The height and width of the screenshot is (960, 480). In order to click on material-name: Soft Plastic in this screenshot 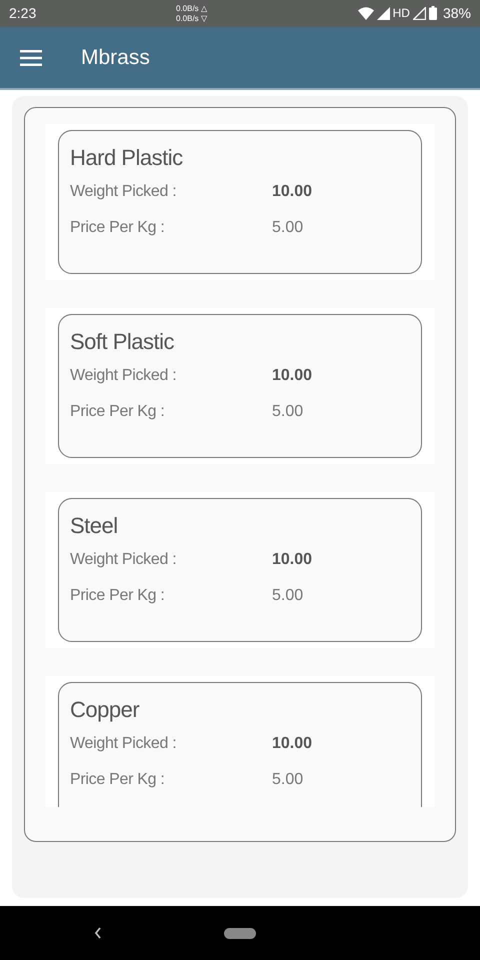, I will do `click(123, 342)`.